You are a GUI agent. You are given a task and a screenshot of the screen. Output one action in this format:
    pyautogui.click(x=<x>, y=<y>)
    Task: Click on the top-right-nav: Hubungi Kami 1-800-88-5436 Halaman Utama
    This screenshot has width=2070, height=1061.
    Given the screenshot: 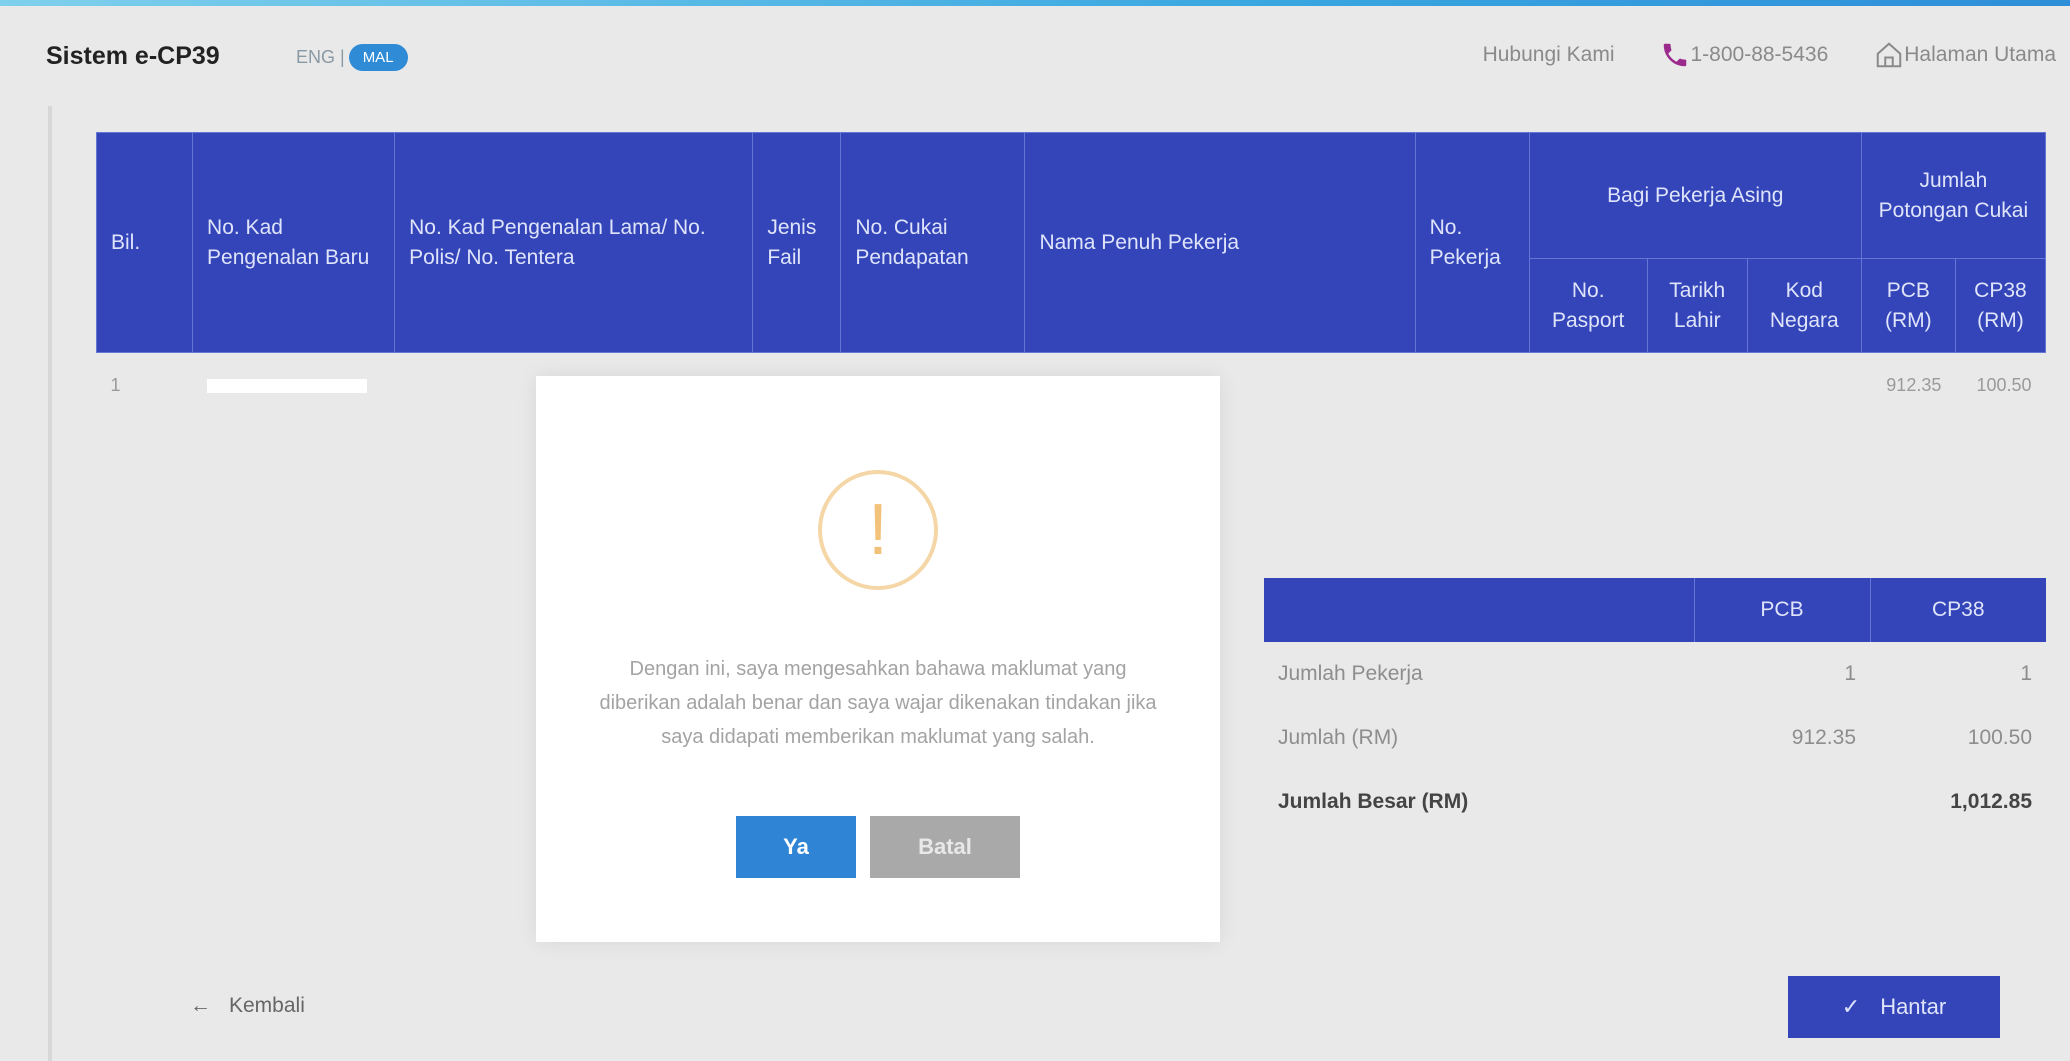 What is the action you would take?
    pyautogui.click(x=1746, y=55)
    